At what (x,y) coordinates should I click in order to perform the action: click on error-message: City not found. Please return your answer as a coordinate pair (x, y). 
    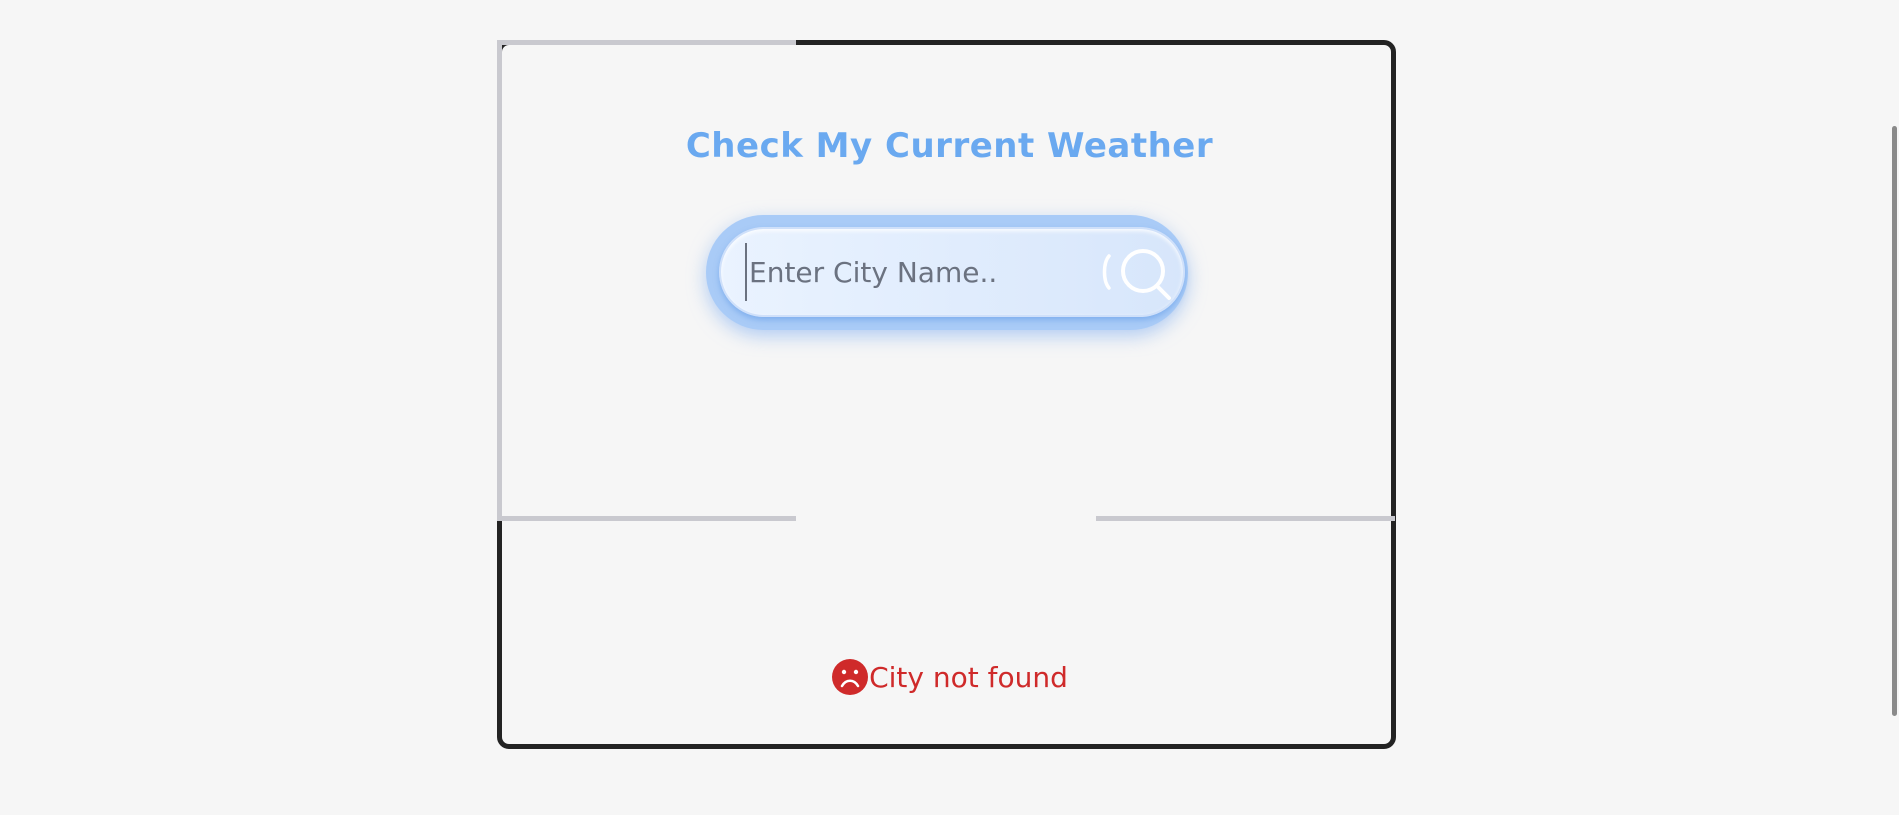
    Looking at the image, I should click on (949, 677).